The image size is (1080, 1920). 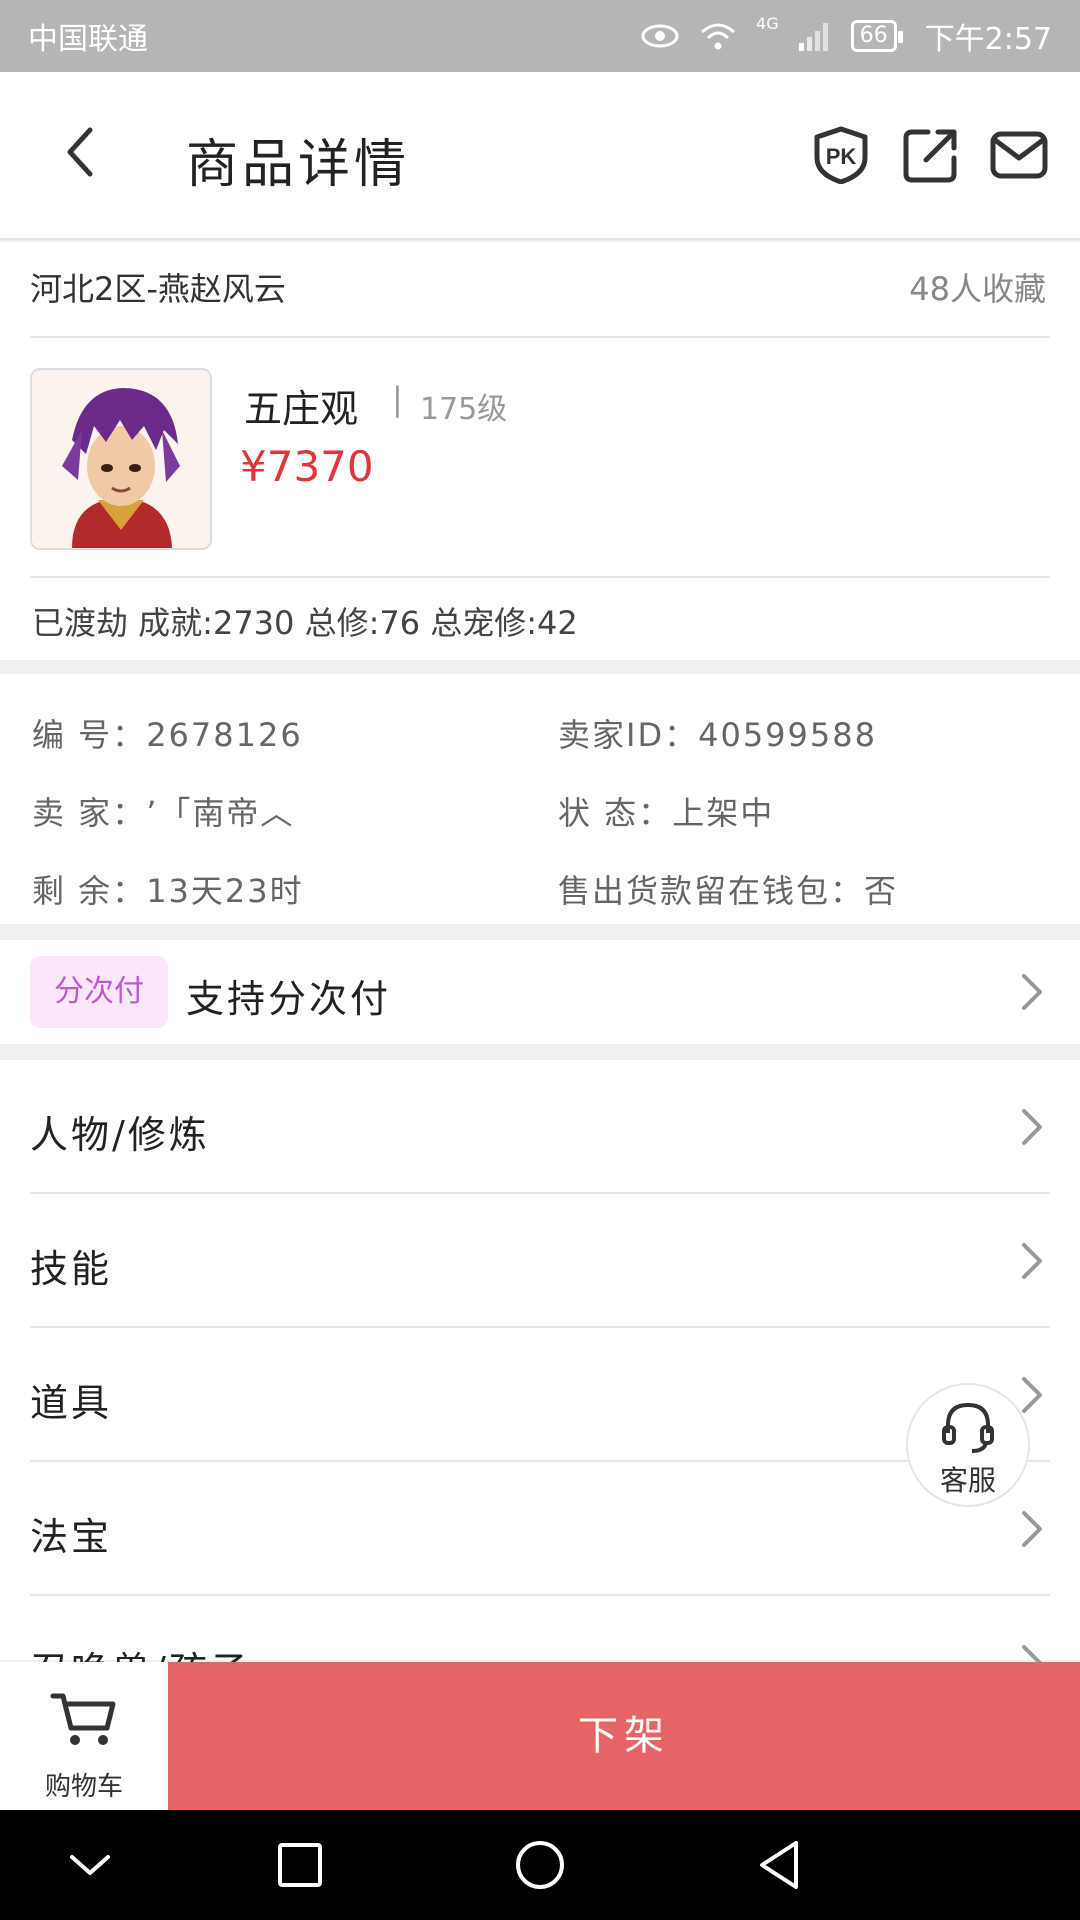 I want to click on menu-item-label: 人物/修炼, so click(x=120, y=1135).